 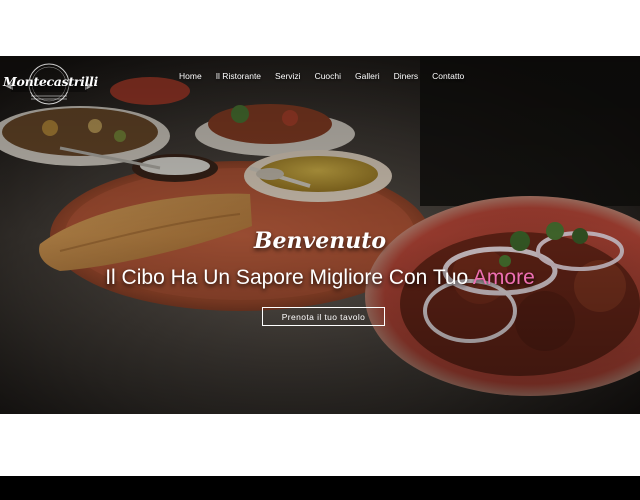 I want to click on nav-item-il-ristorante: Il Ristorante, so click(x=238, y=78).